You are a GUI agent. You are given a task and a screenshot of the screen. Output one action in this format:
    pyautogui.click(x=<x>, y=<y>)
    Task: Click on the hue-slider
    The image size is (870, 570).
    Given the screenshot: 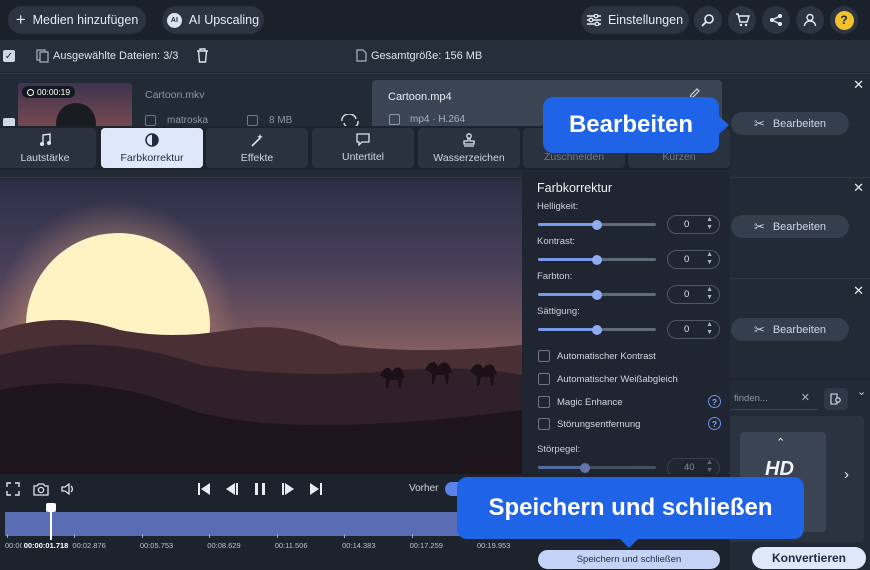 What is the action you would take?
    pyautogui.click(x=597, y=294)
    